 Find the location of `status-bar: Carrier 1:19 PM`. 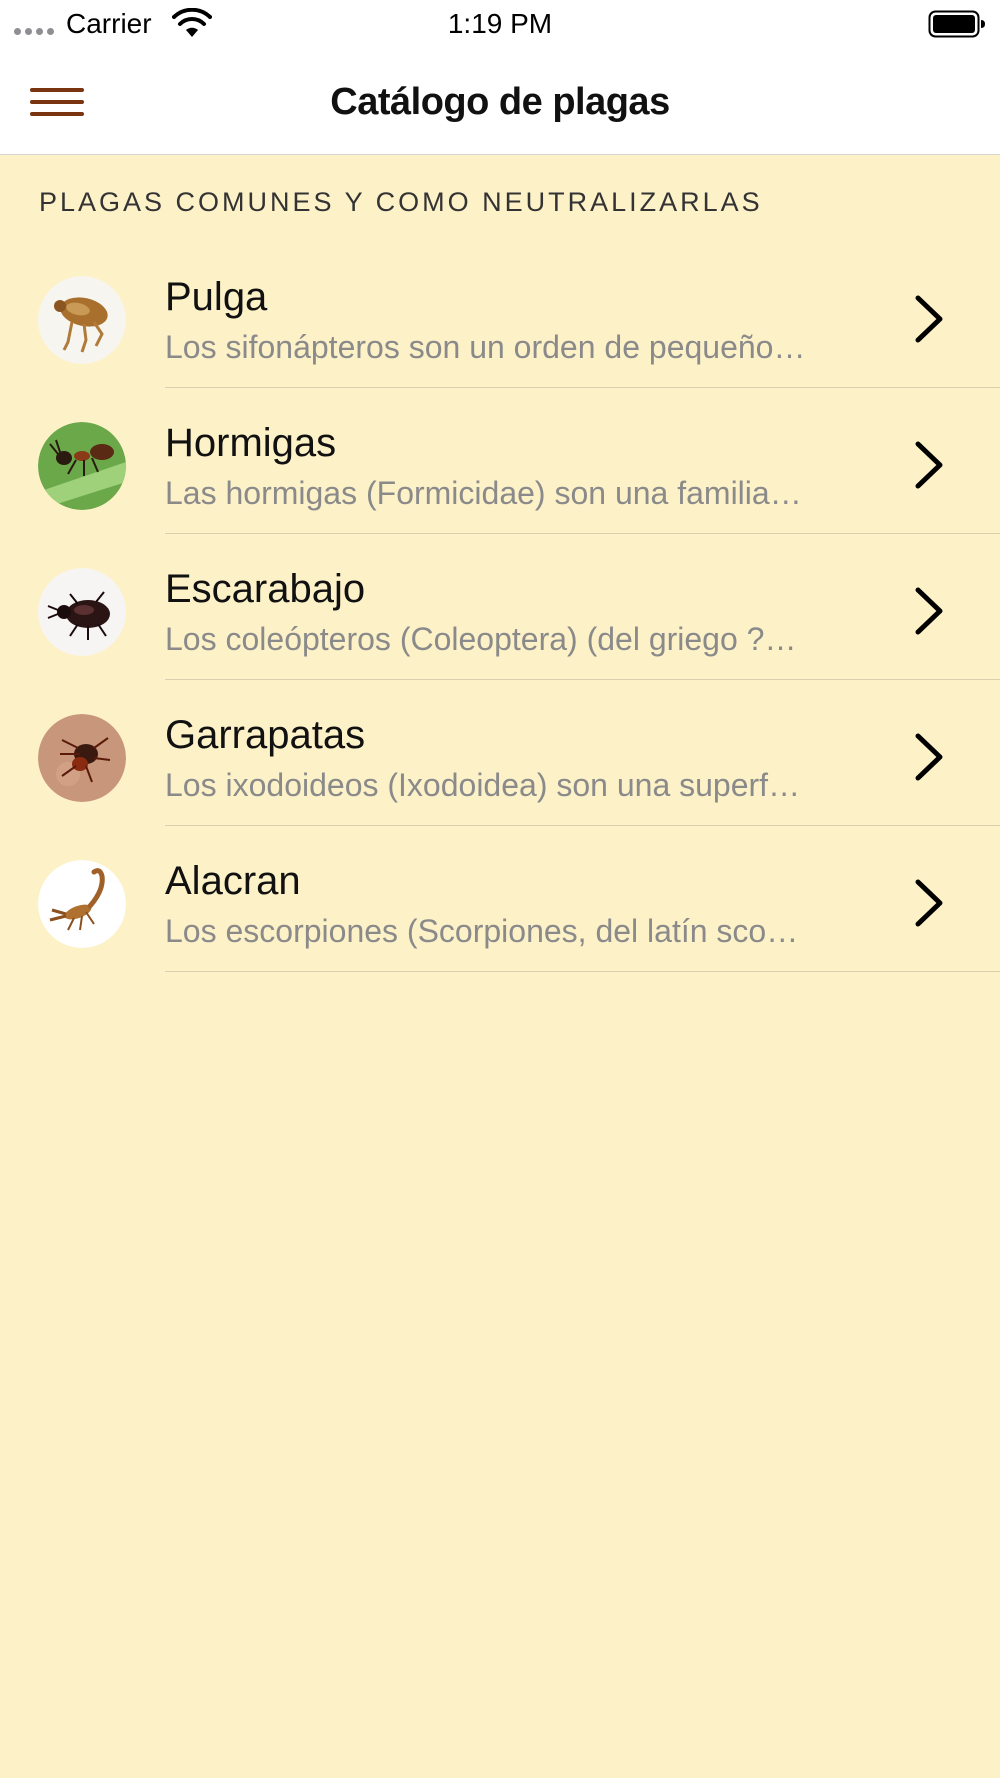

status-bar: Carrier 1:19 PM is located at coordinates (500, 25).